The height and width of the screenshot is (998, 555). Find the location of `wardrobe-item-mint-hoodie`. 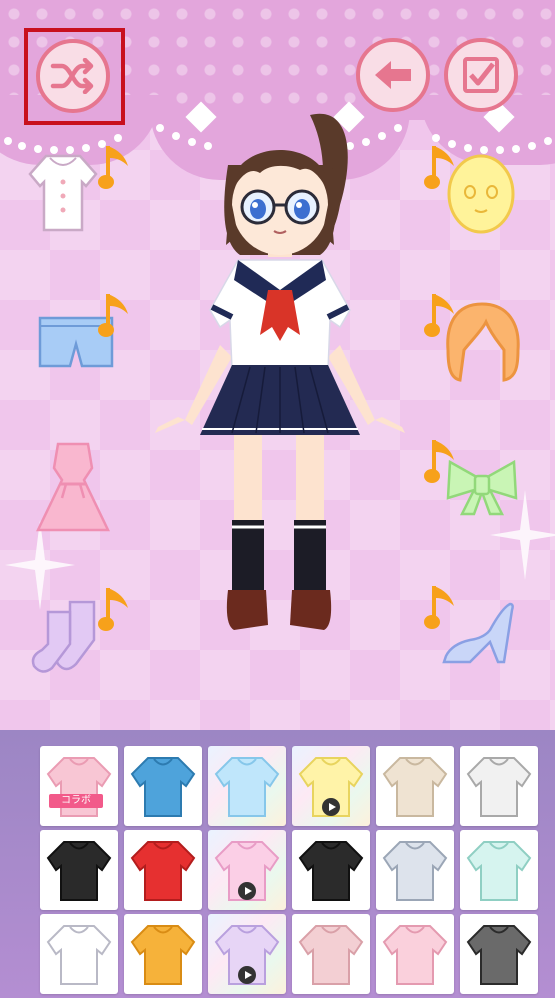

wardrobe-item-mint-hoodie is located at coordinates (499, 870).